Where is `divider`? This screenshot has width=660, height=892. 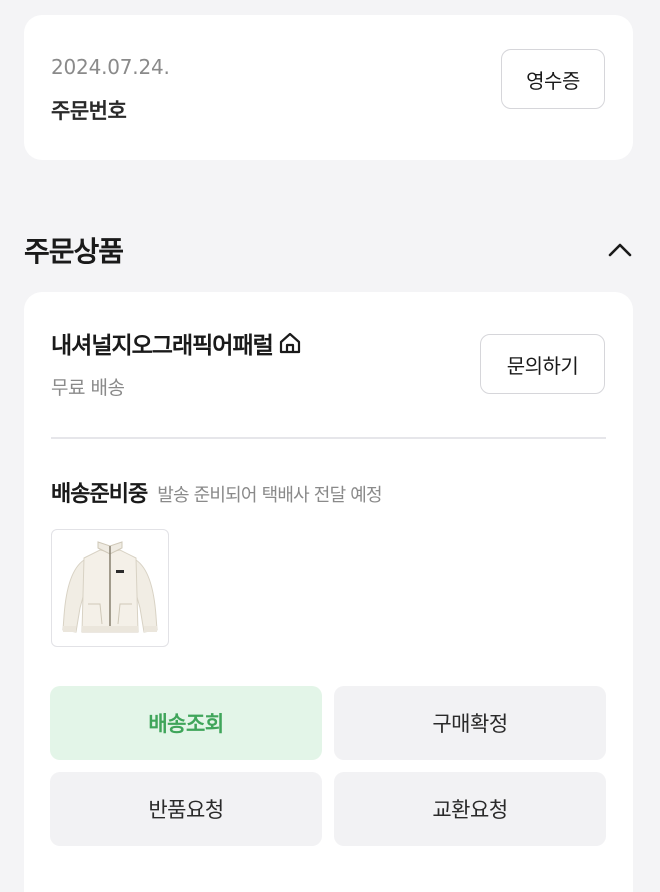
divider is located at coordinates (328, 438).